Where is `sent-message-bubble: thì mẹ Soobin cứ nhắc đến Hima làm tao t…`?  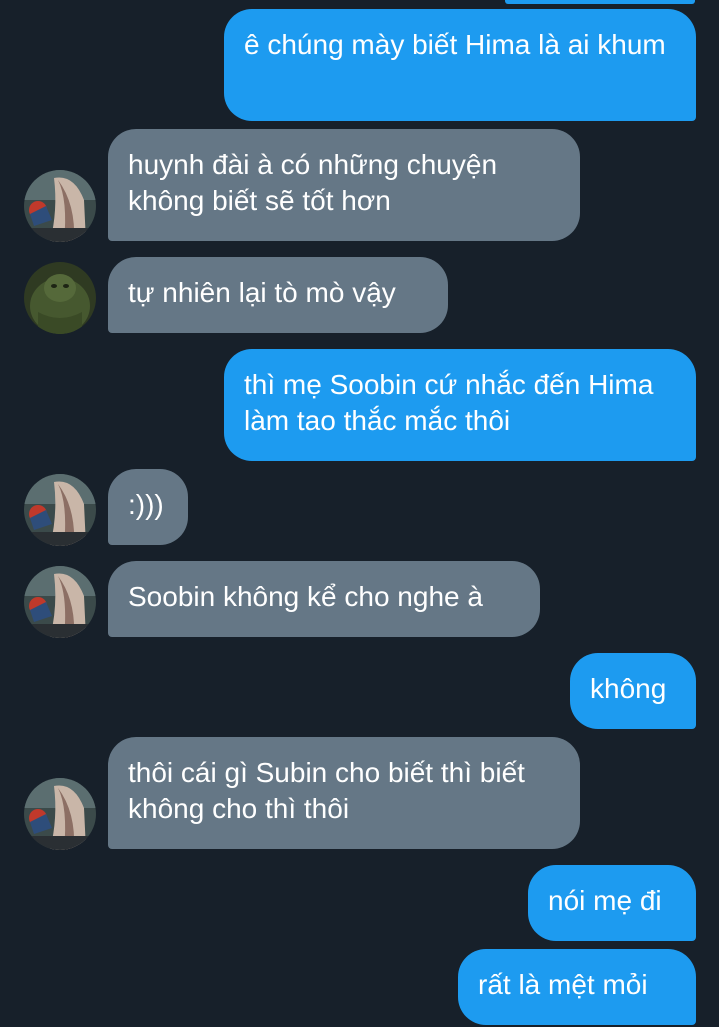
sent-message-bubble: thì mẹ Soobin cứ nhắc đến Hima làm tao t… is located at coordinates (460, 405).